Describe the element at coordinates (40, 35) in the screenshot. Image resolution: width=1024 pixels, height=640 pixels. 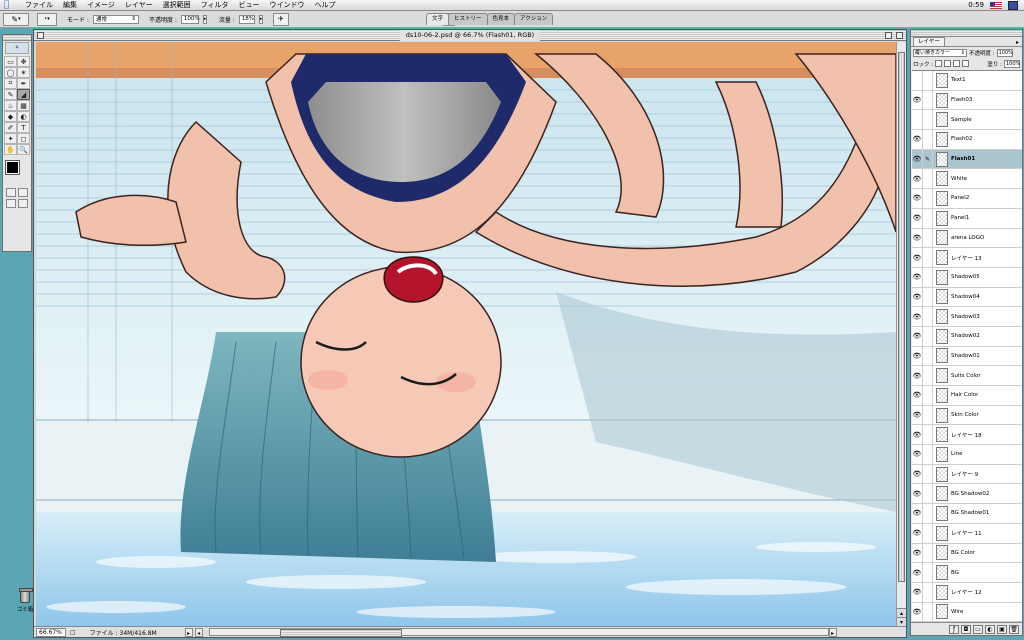
I see `close-box-icon` at that location.